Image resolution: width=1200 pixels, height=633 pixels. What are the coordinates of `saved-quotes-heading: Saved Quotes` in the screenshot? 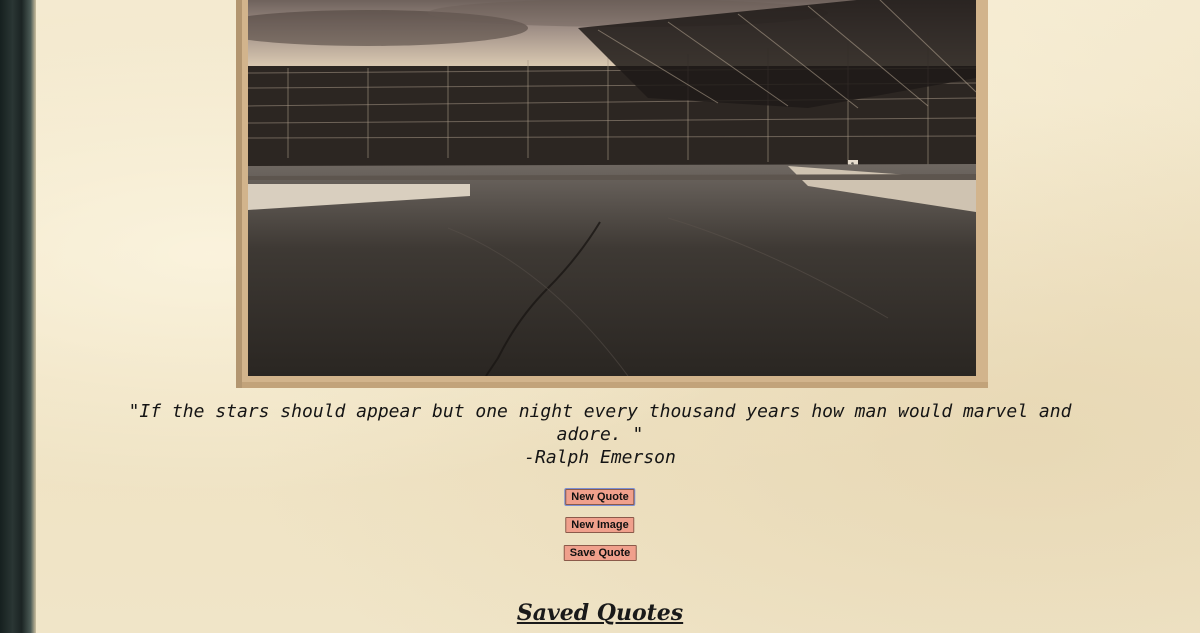 It's located at (600, 613).